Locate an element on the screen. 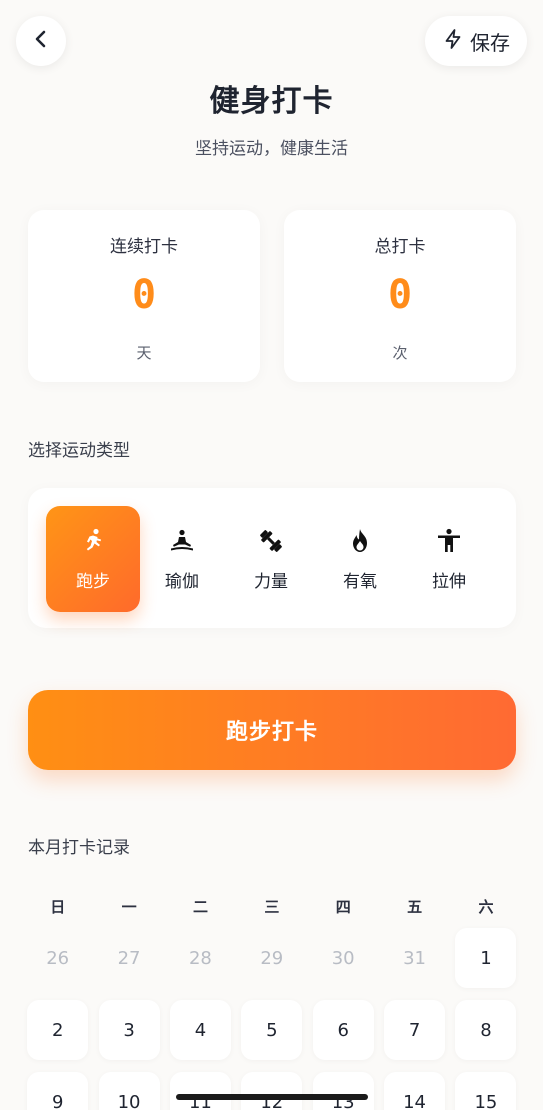 This screenshot has width=543, height=1110. weekday-label: 四 is located at coordinates (343, 907).